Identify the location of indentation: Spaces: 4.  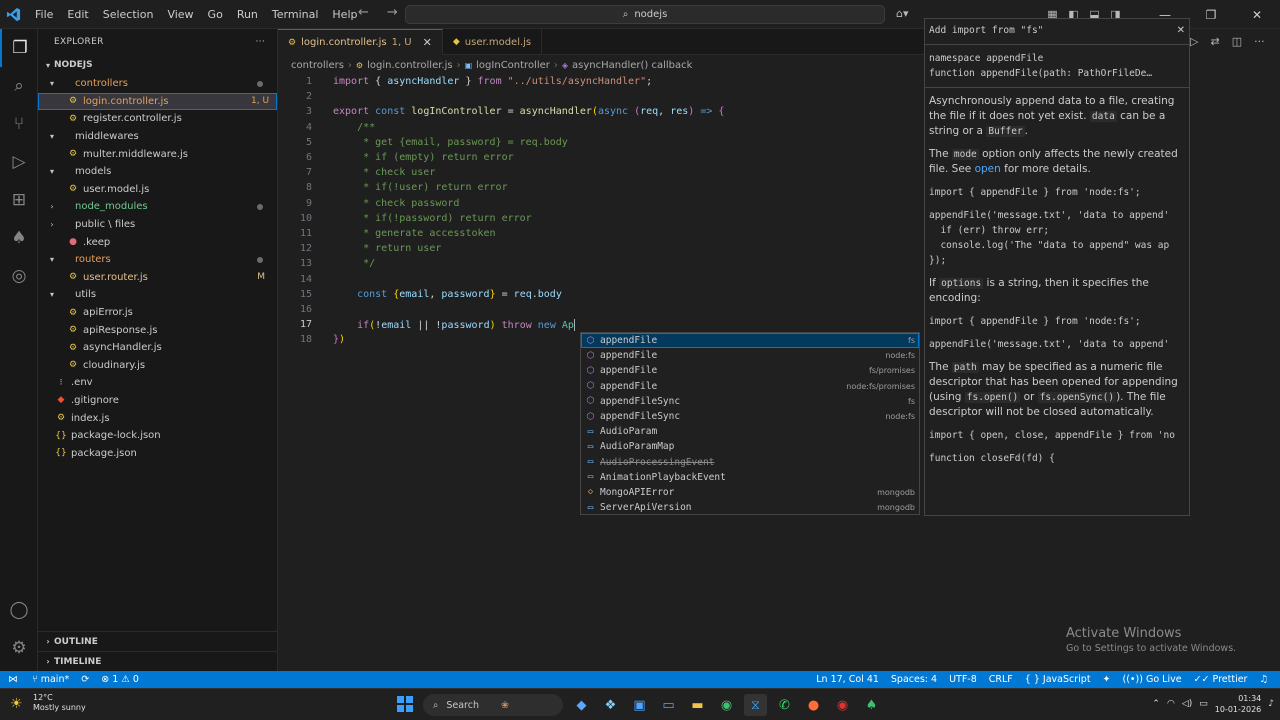
(914, 679).